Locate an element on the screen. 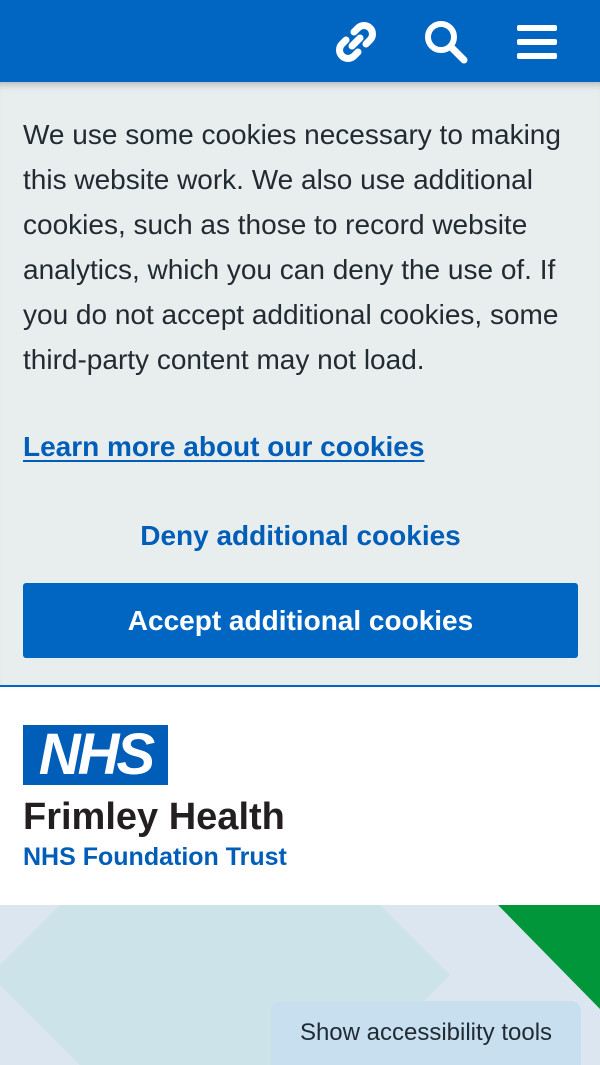 The image size is (600, 1065). search-button is located at coordinates (446, 42).